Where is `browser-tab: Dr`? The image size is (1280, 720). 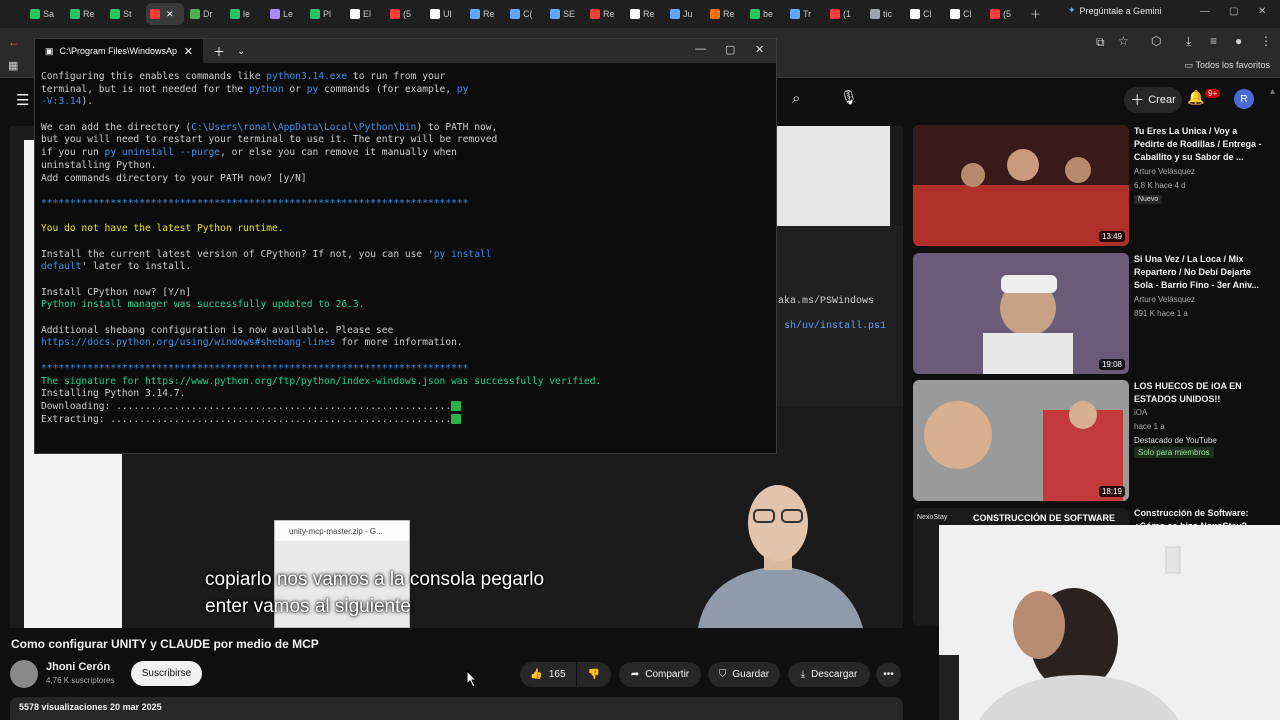
browser-tab: Dr is located at coordinates (205, 14).